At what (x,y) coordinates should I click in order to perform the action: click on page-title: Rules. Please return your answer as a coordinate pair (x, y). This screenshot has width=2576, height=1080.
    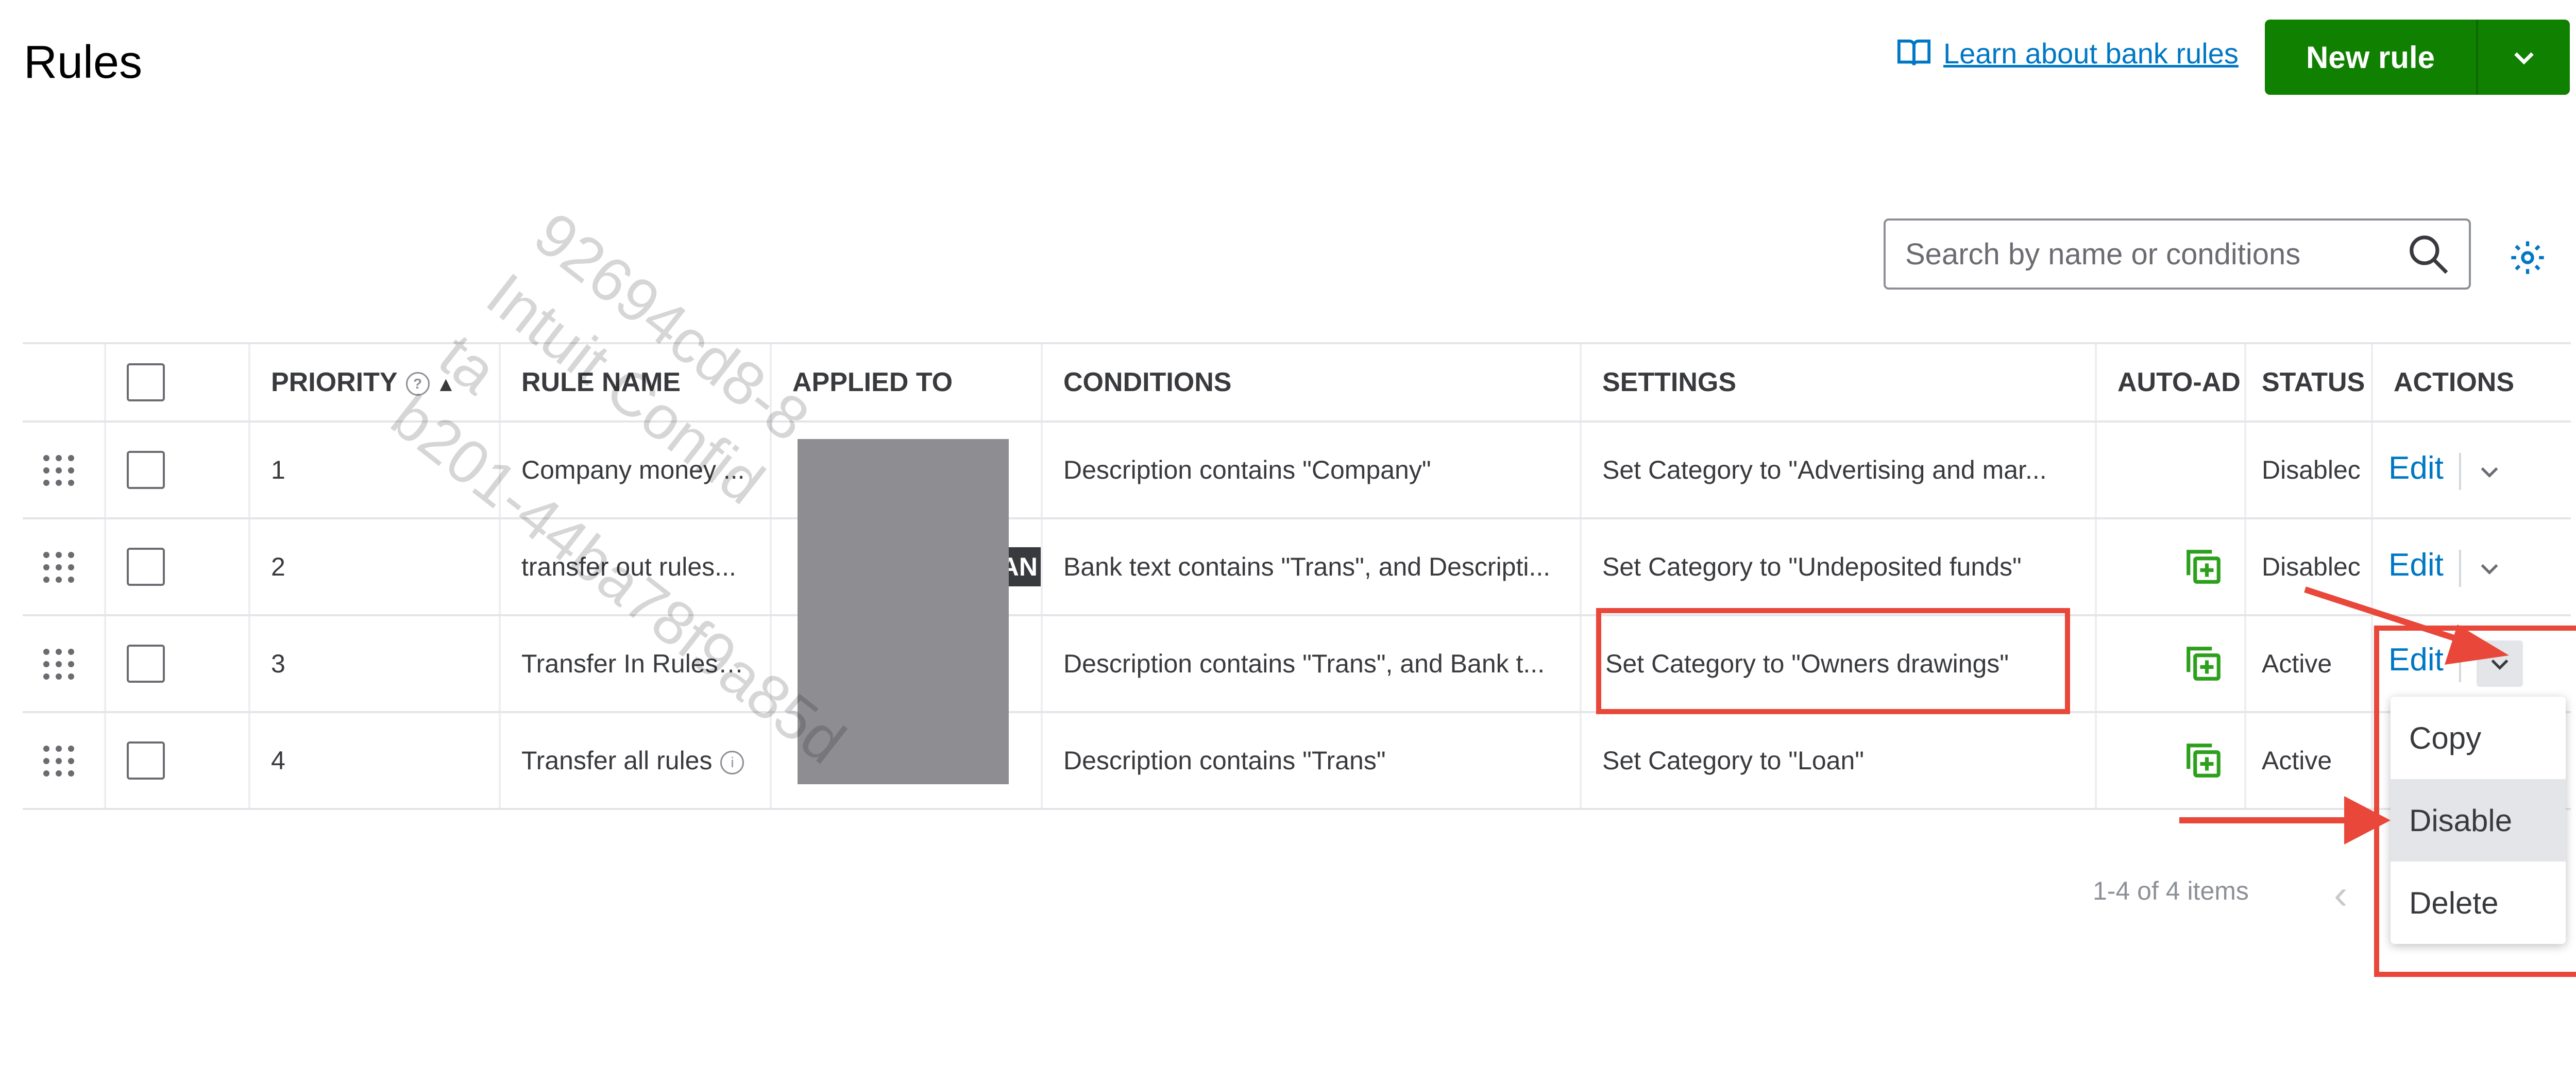
    Looking at the image, I should click on (83, 62).